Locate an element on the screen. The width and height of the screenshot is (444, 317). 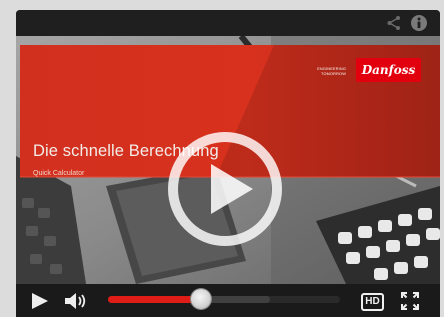
brand-tagline: ENGINEERING TOMORROW is located at coordinates (331, 71).